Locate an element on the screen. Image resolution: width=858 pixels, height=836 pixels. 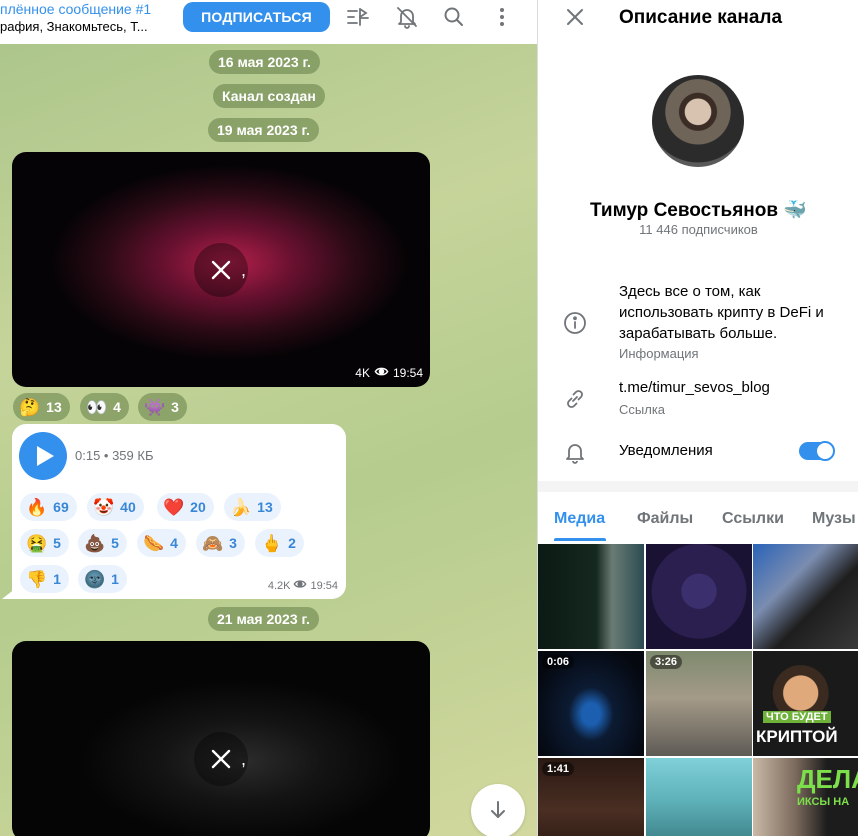
play-button is located at coordinates (43, 456).